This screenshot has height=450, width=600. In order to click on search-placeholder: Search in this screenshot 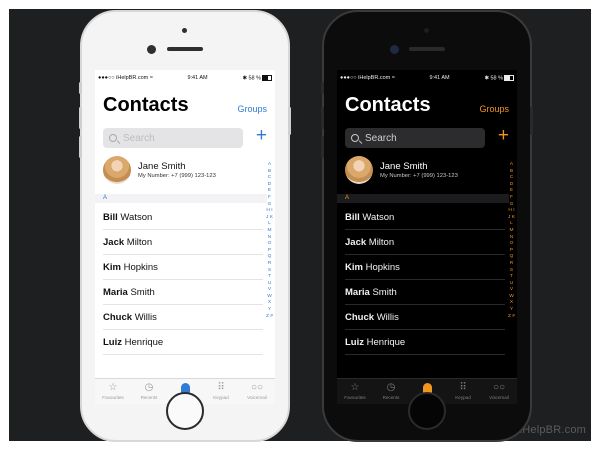, I will do `click(139, 138)`.